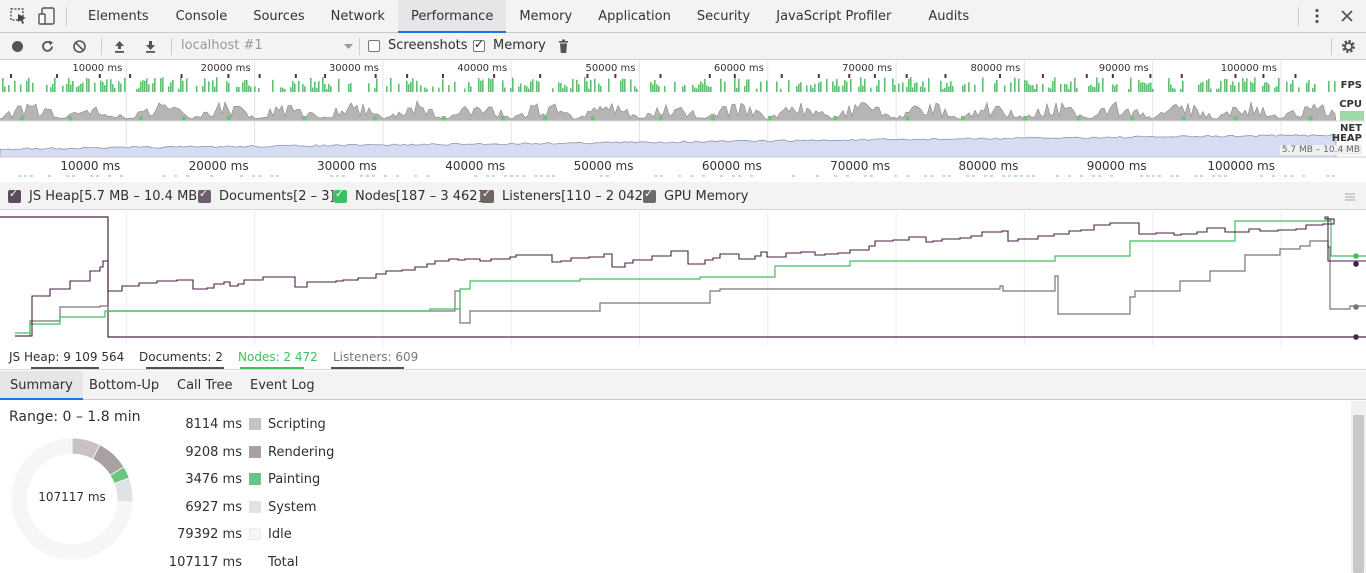 The width and height of the screenshot is (1366, 573). Describe the element at coordinates (348, 46) in the screenshot. I see `chevron-down-icon` at that location.